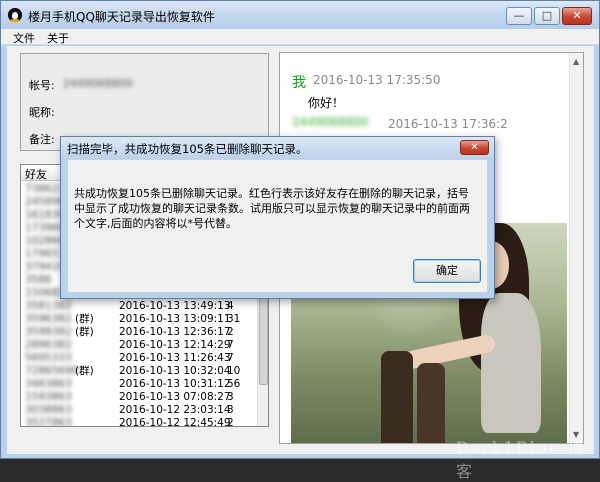 The height and width of the screenshot is (482, 600). What do you see at coordinates (175, 319) in the screenshot?
I see `last-message-time: 2016-10-13 13:09:11` at bounding box center [175, 319].